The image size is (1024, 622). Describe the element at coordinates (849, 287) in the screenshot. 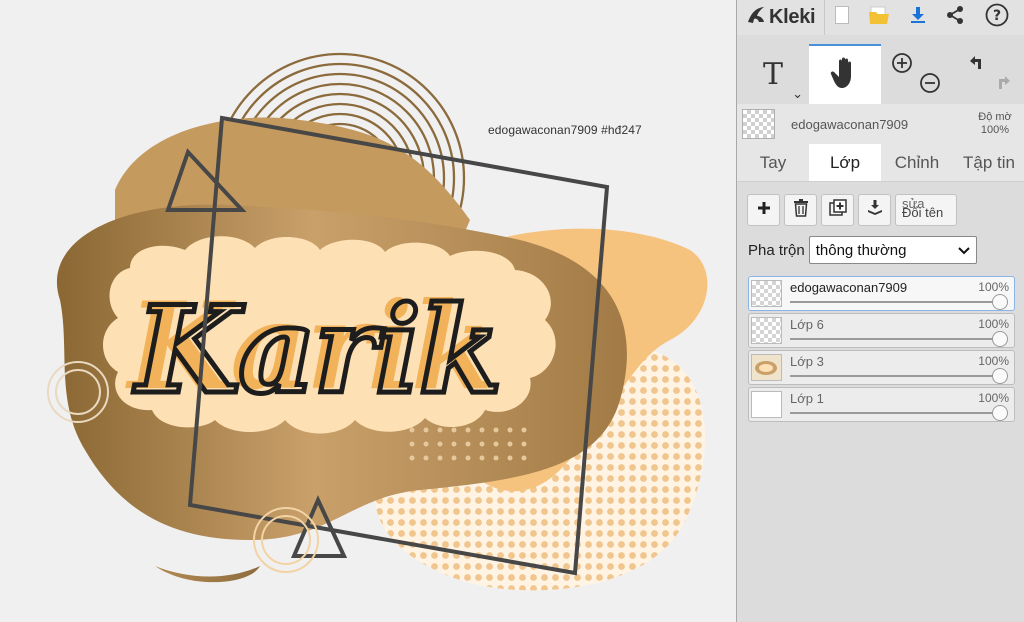

I see `layer-name: edogawaconan7909` at that location.